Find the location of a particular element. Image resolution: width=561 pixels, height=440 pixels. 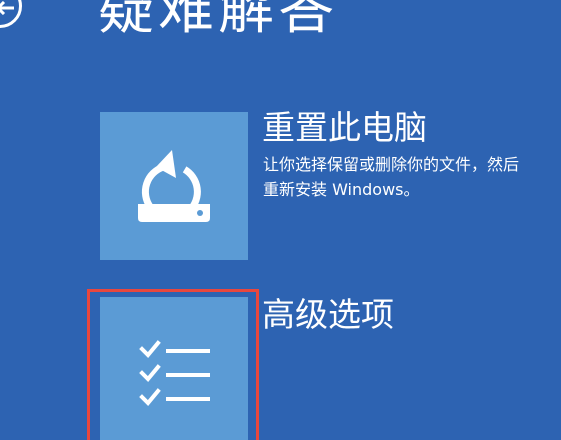

reset-pc-icon is located at coordinates (174, 186).